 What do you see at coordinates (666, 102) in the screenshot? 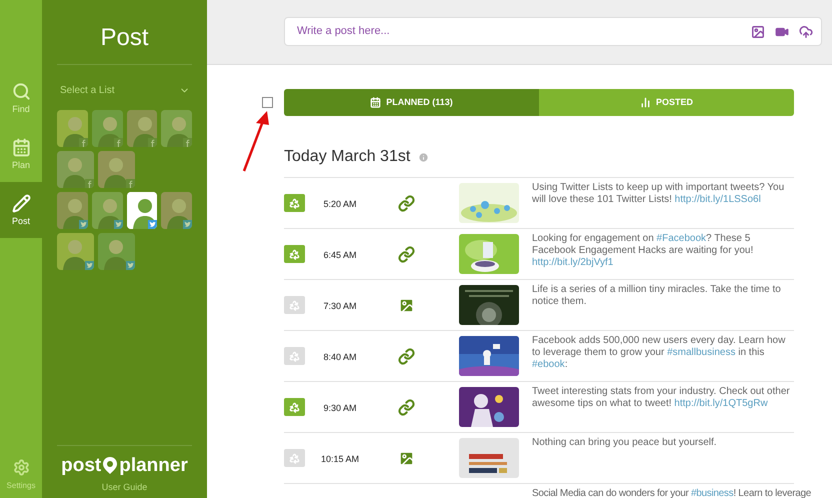
I see `tab: POSTED` at bounding box center [666, 102].